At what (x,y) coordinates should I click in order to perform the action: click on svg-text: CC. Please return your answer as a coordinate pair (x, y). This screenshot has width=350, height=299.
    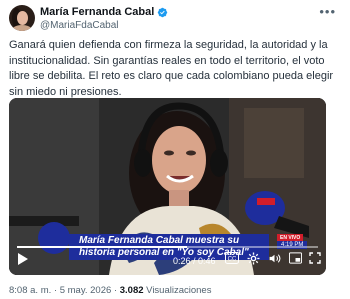
    Looking at the image, I should click on (232, 260).